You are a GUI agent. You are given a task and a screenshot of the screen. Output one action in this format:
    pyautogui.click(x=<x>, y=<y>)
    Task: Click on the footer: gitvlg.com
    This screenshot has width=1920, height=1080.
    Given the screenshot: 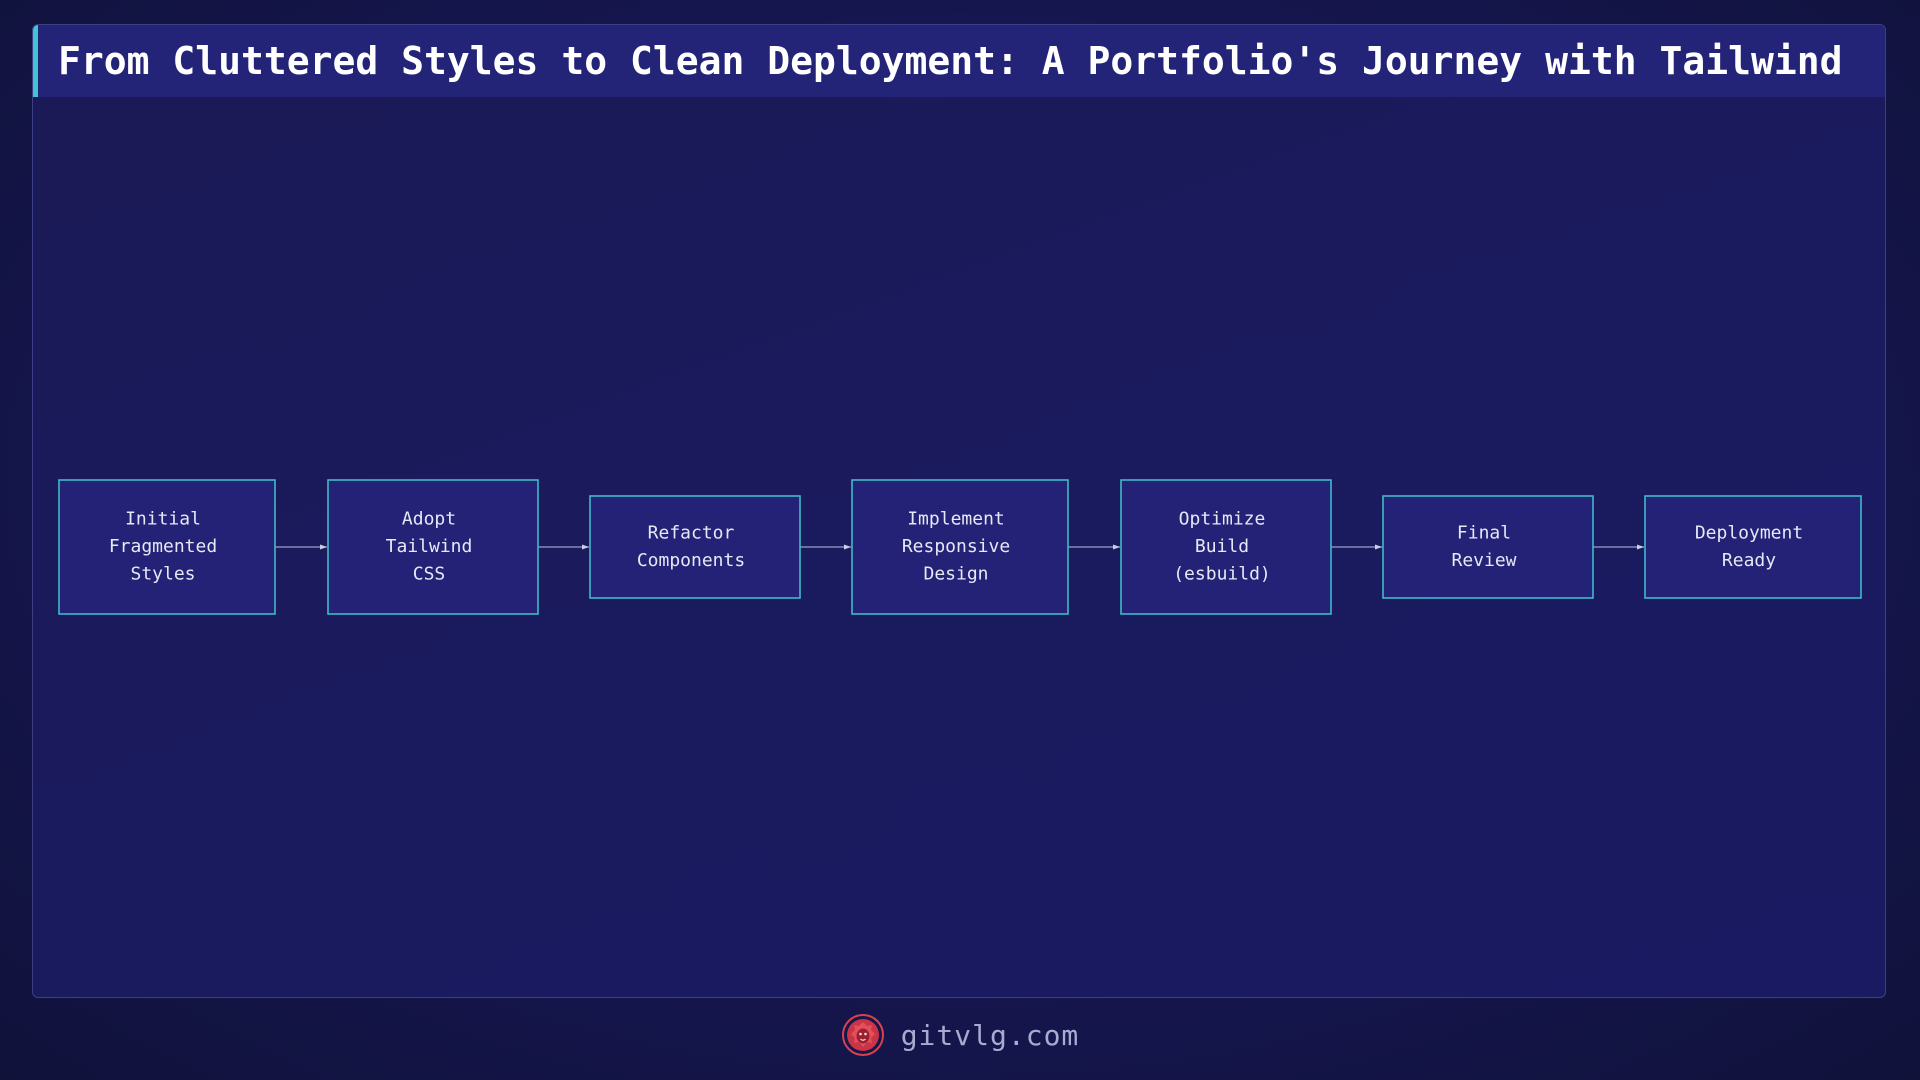 What is the action you would take?
    pyautogui.click(x=960, y=1035)
    